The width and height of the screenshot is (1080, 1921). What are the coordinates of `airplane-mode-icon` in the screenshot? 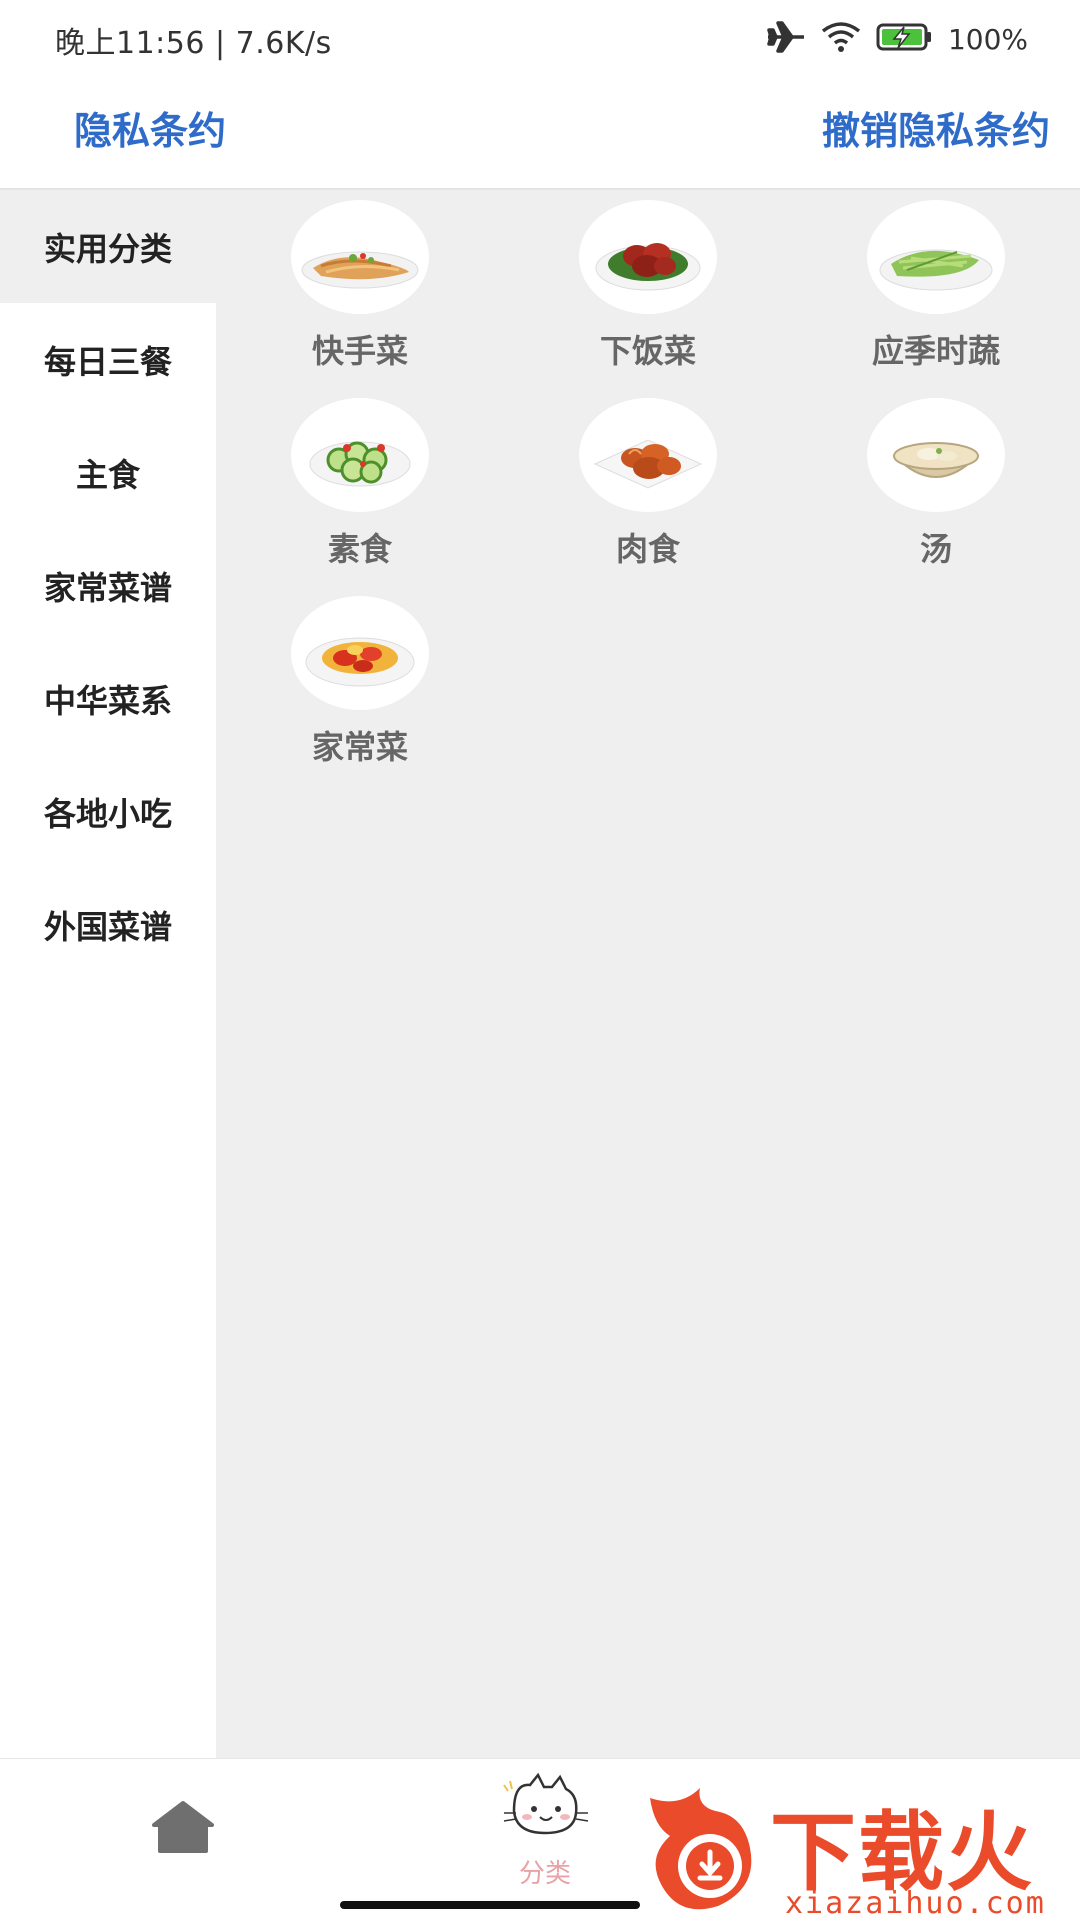 It's located at (786, 39).